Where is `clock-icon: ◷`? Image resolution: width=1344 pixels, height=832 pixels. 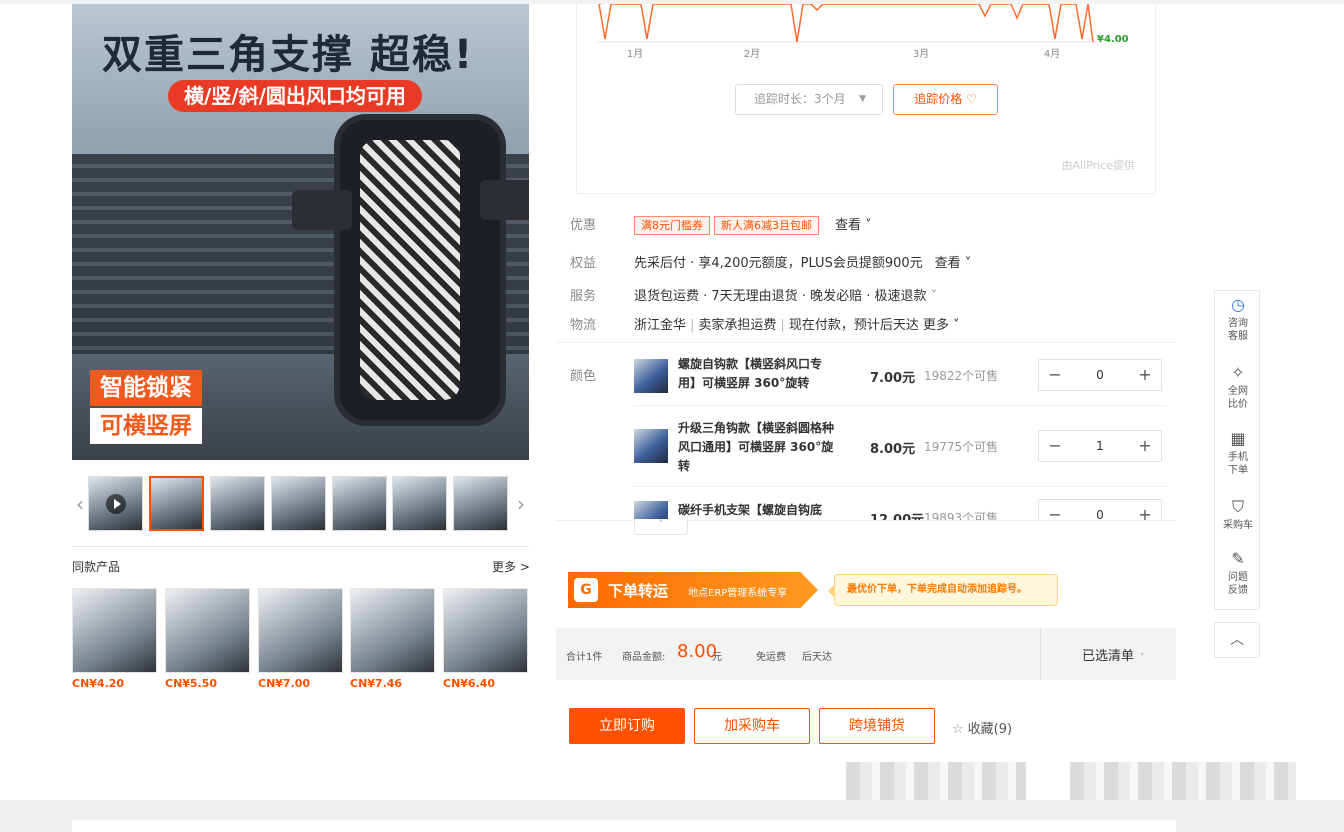
clock-icon: ◷ is located at coordinates (1238, 304).